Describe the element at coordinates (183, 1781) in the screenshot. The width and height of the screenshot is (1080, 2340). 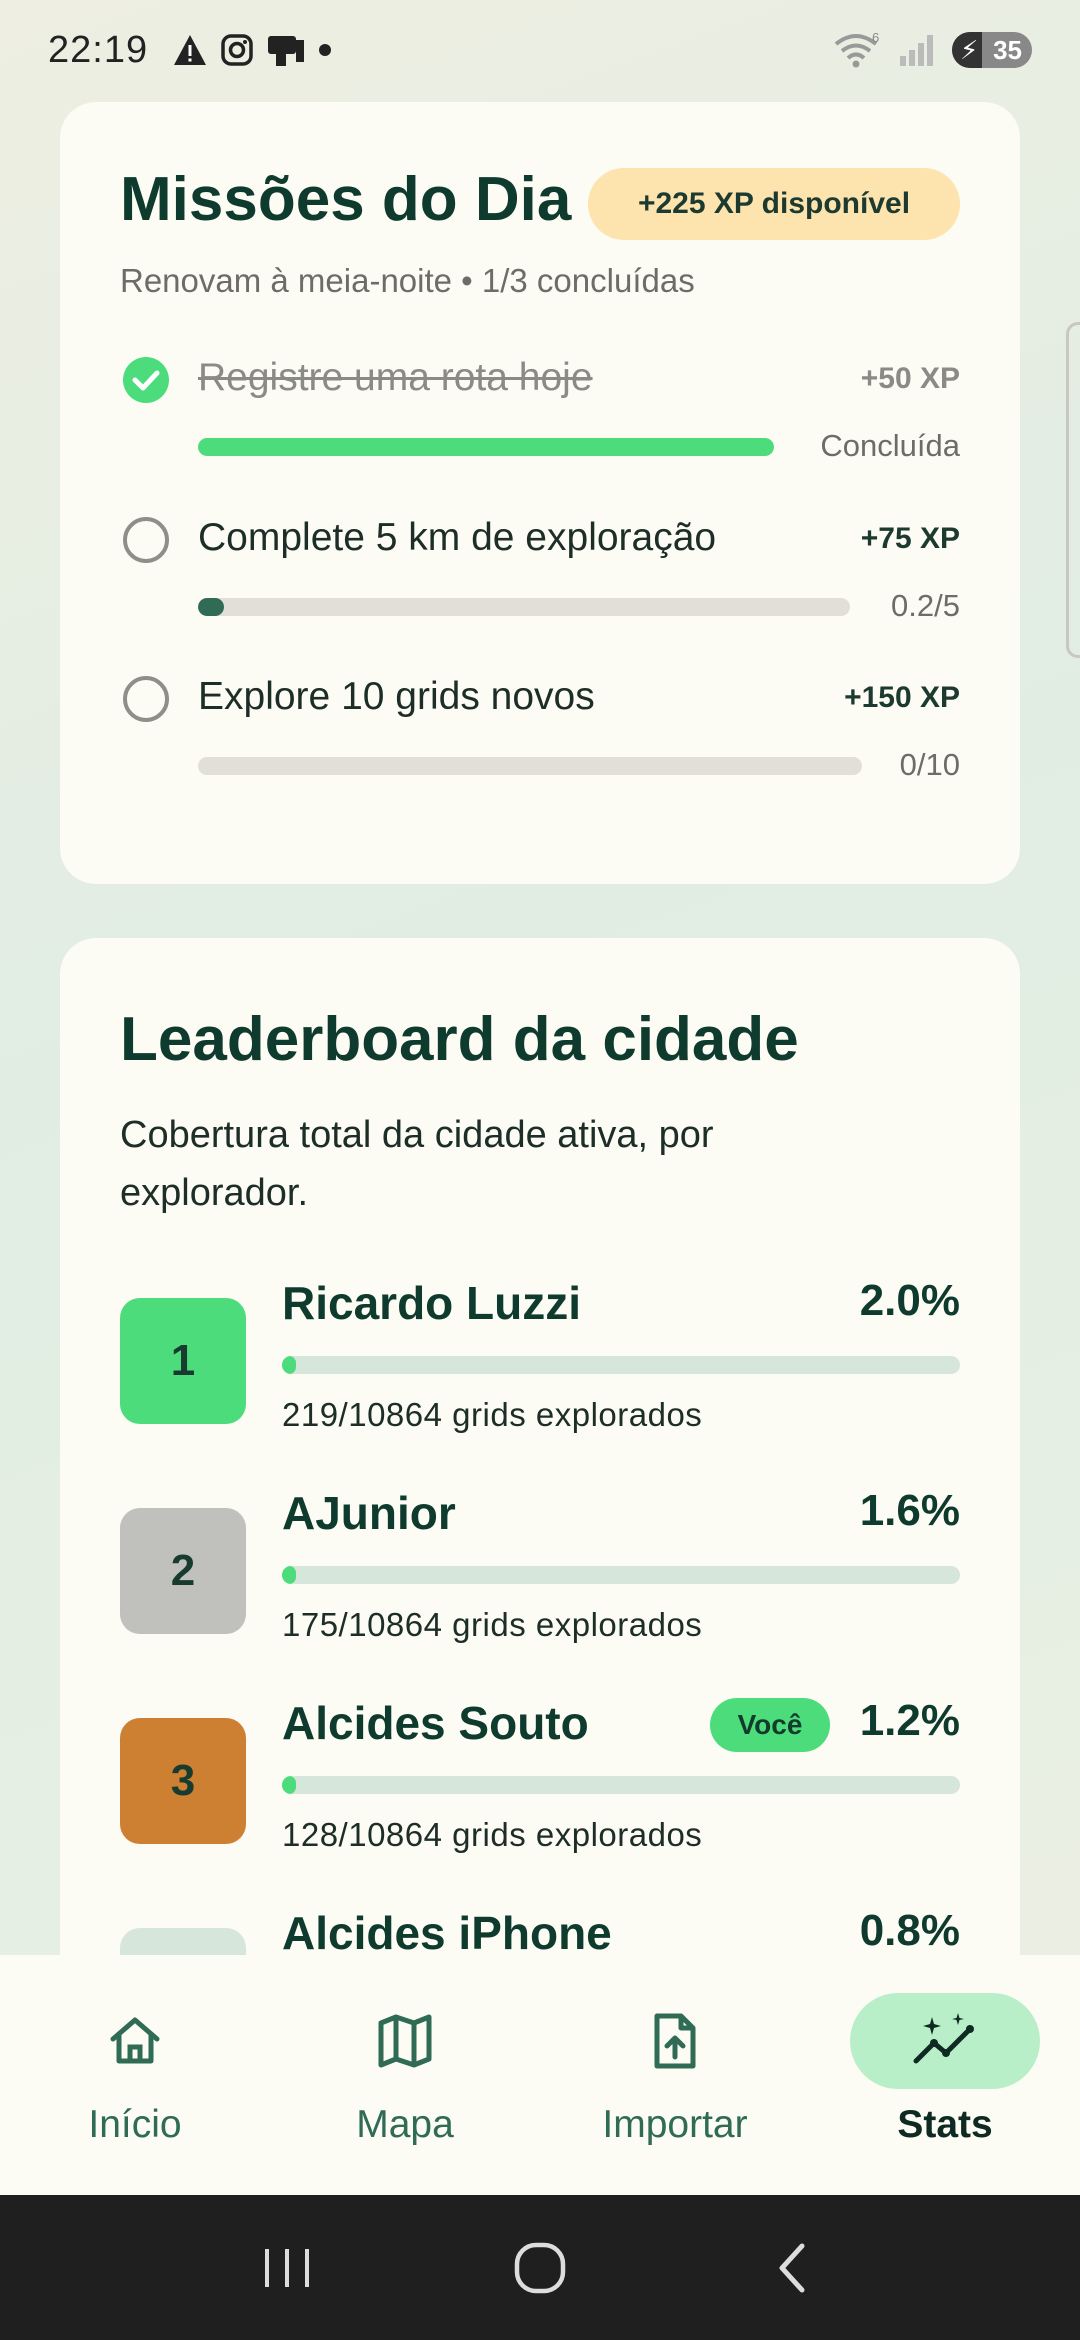
I see `rank-badge: 3` at that location.